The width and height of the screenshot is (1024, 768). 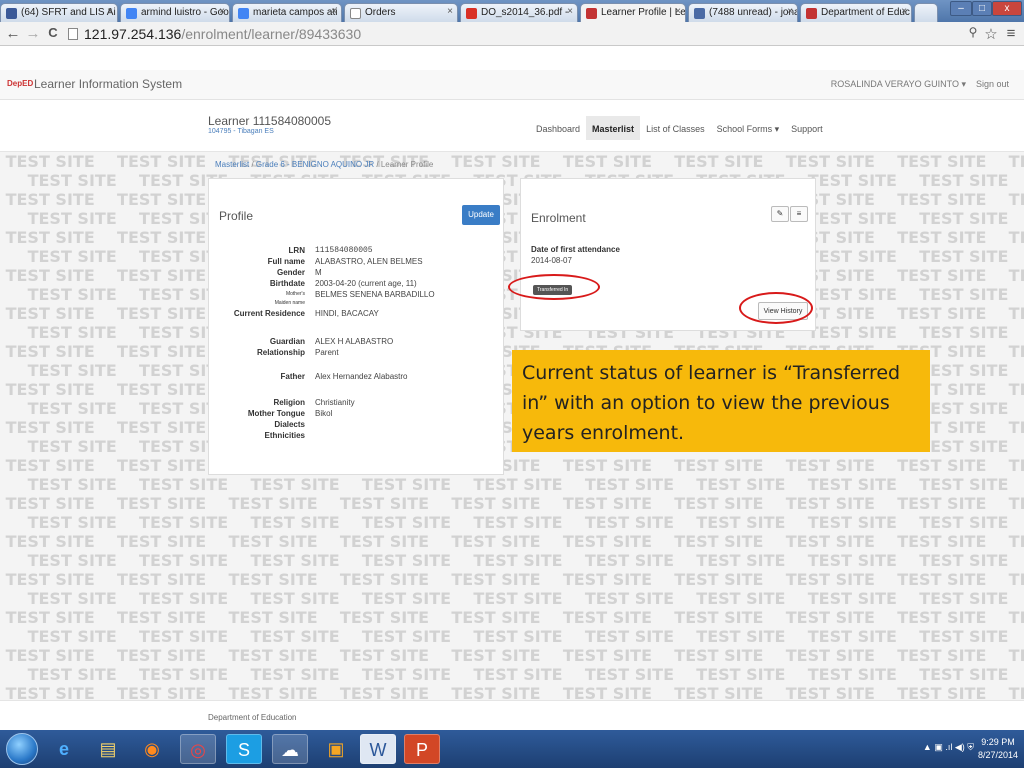 I want to click on skype-icon: S, so click(x=244, y=749).